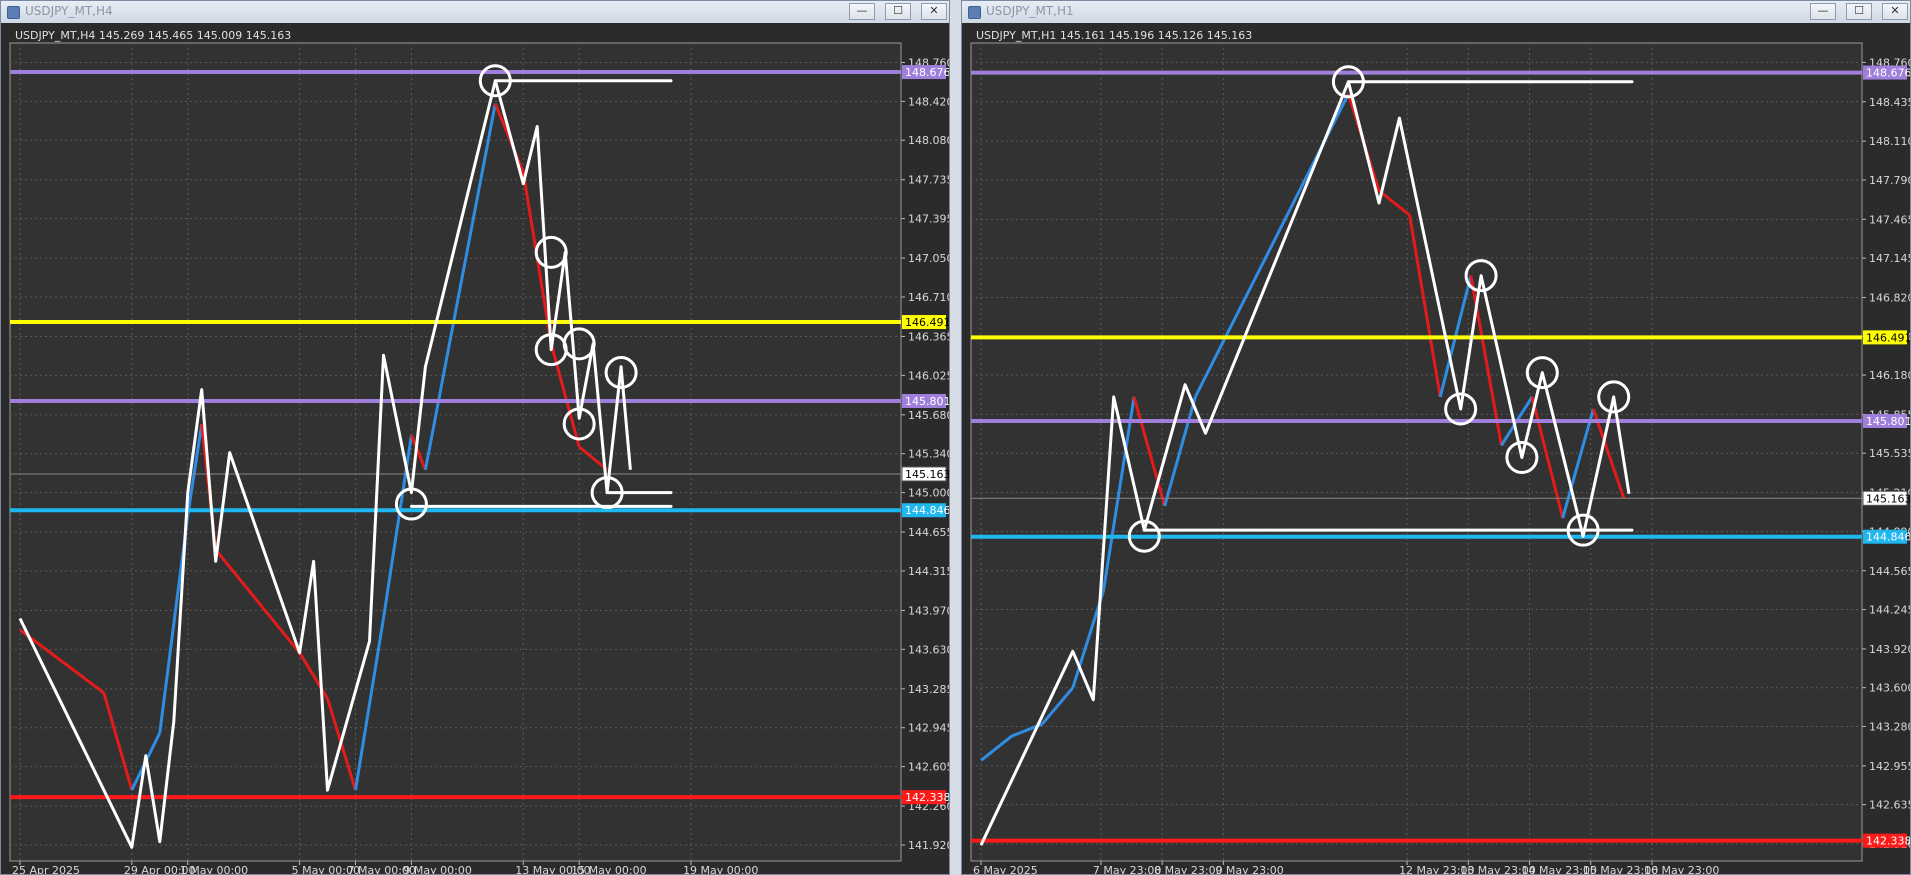 Image resolution: width=1911 pixels, height=875 pixels. I want to click on y-tick-label: 148.435, so click(1889, 102).